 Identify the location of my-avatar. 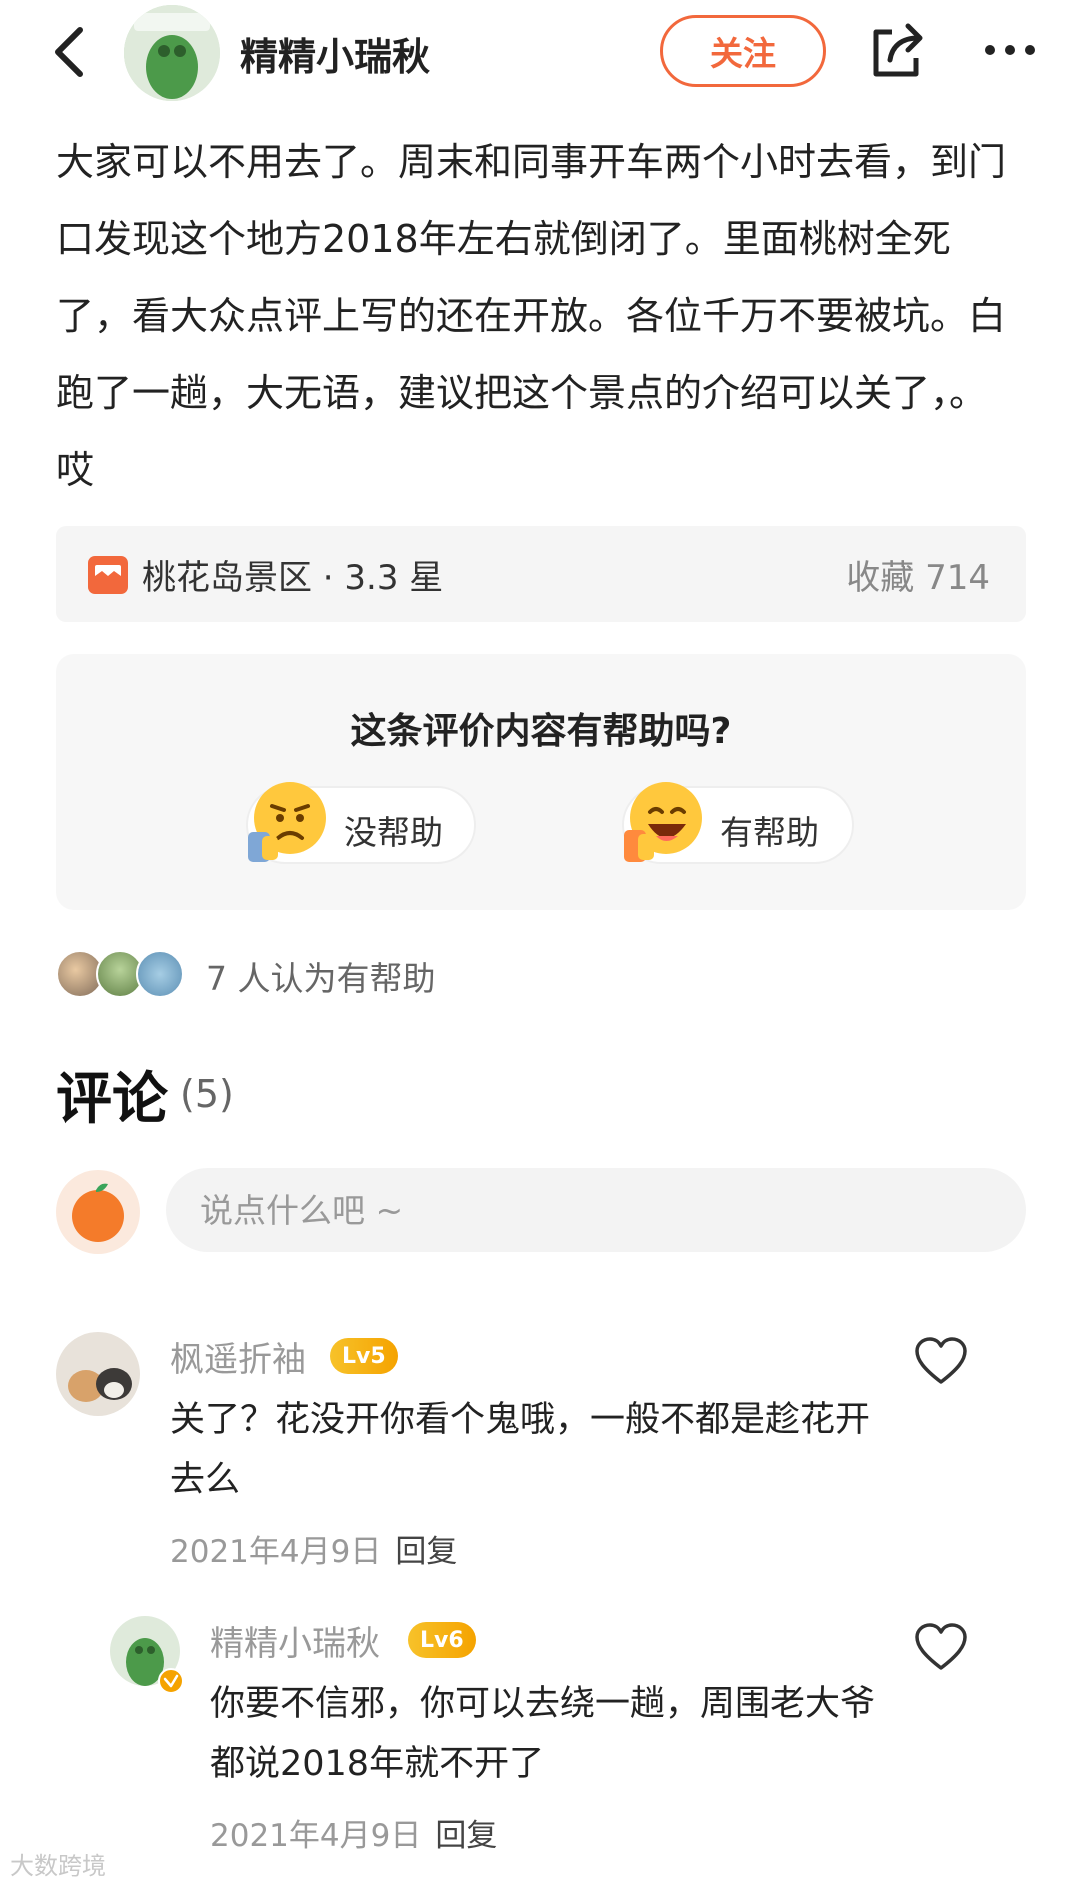
(98, 1212).